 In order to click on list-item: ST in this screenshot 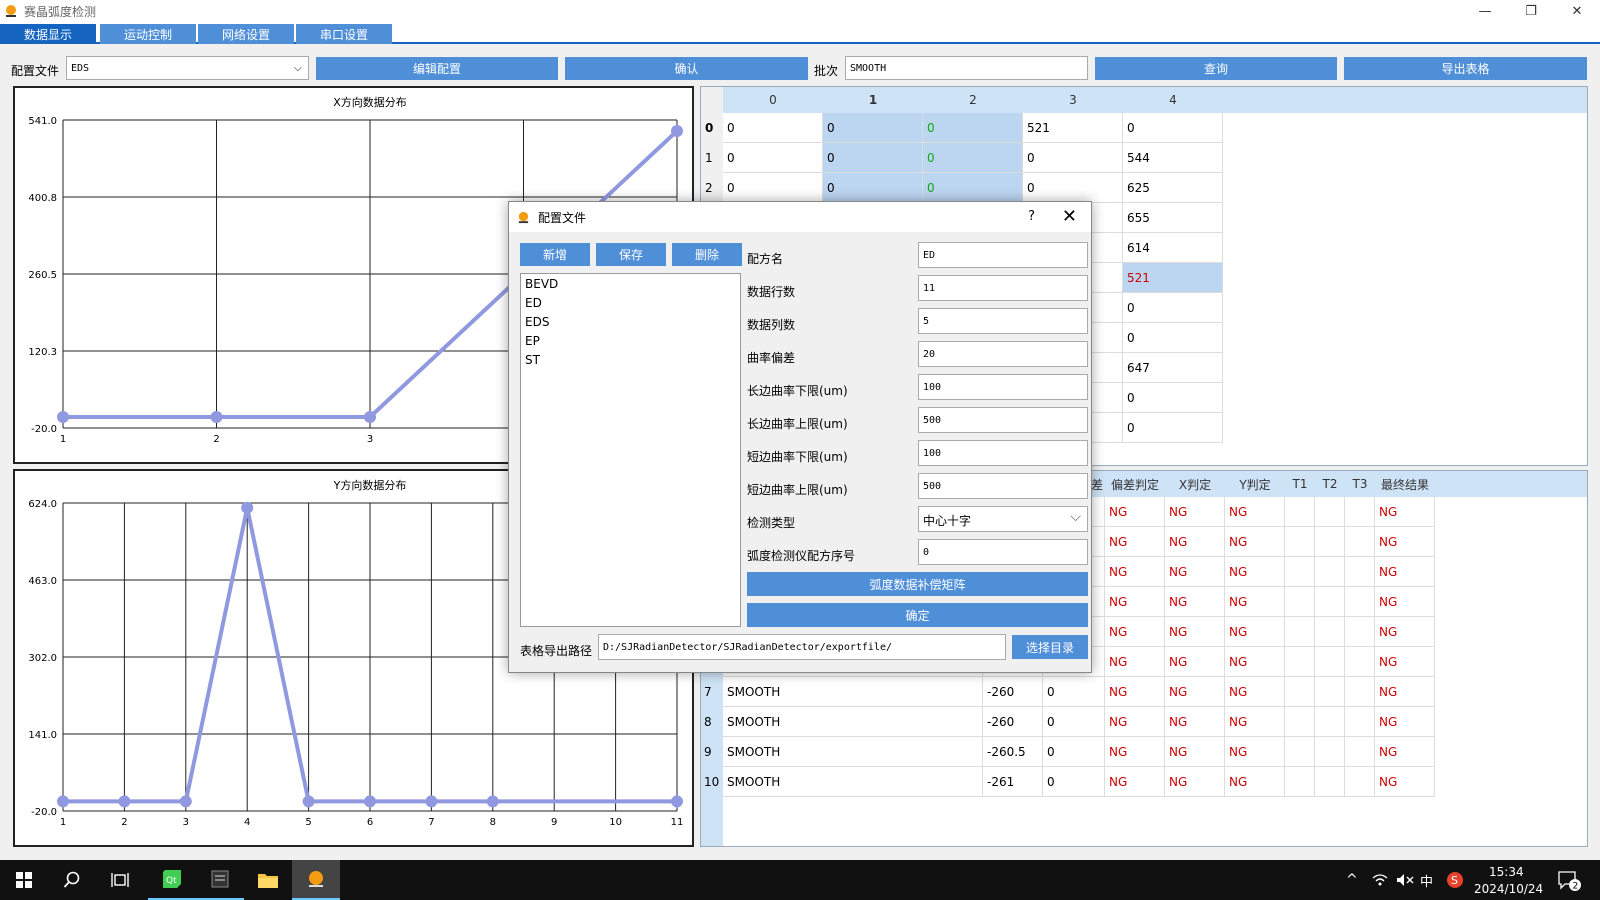, I will do `click(630, 362)`.